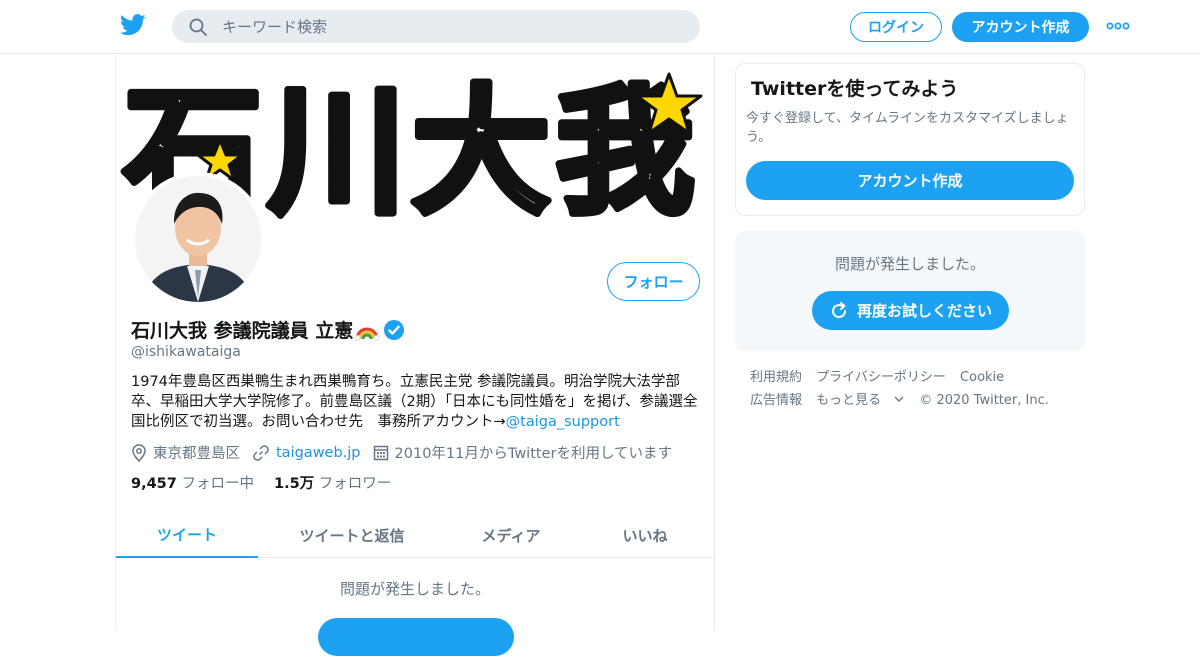  I want to click on footer-copyright: © 2020 Twitter, Inc., so click(984, 400).